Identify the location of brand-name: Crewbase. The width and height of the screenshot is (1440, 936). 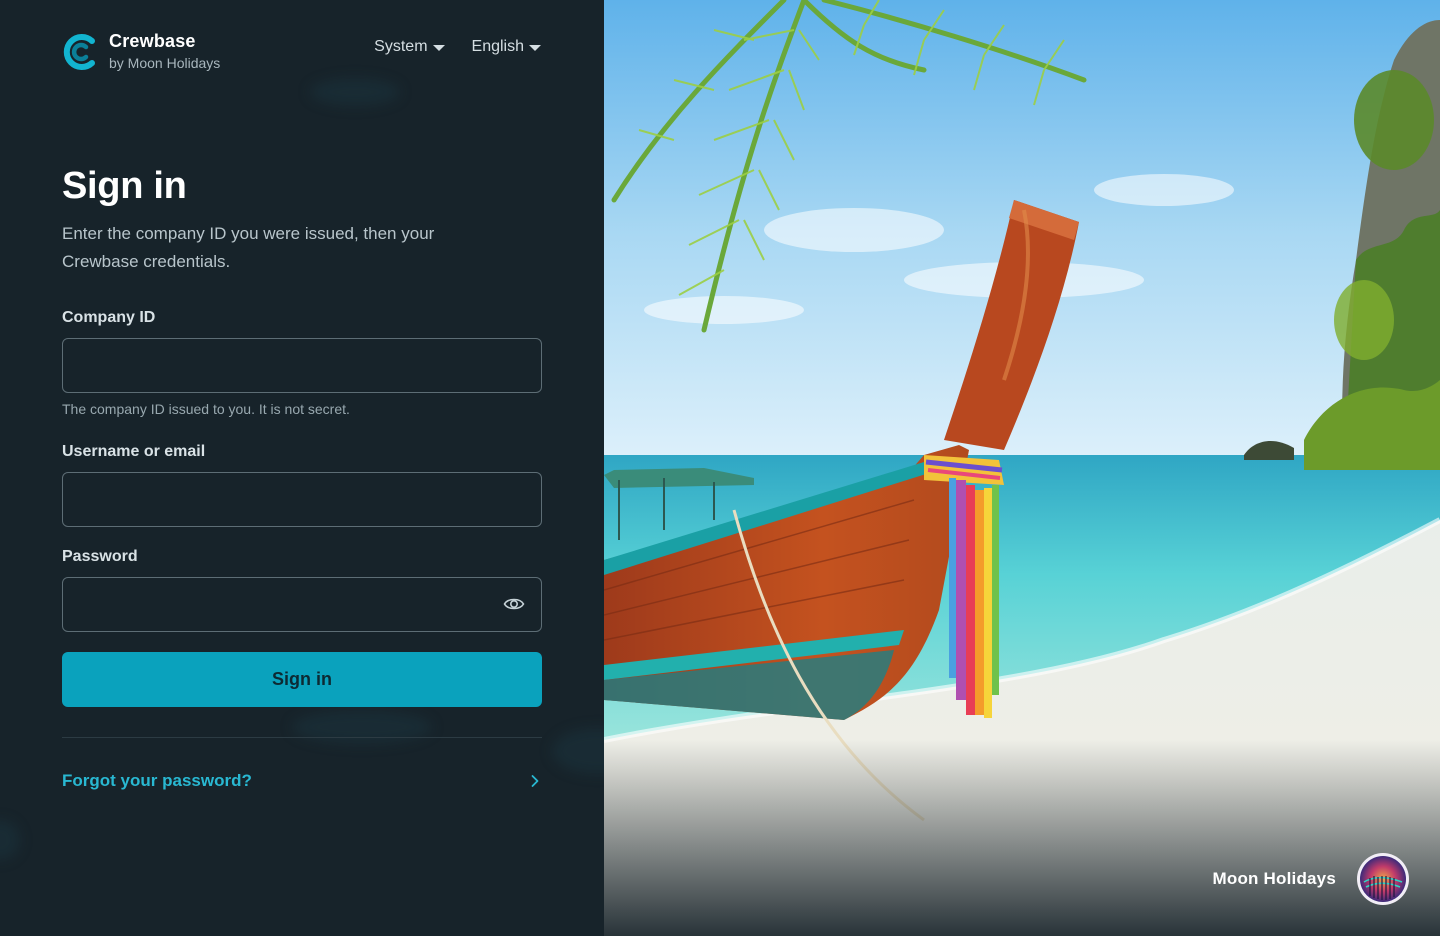
(152, 41).